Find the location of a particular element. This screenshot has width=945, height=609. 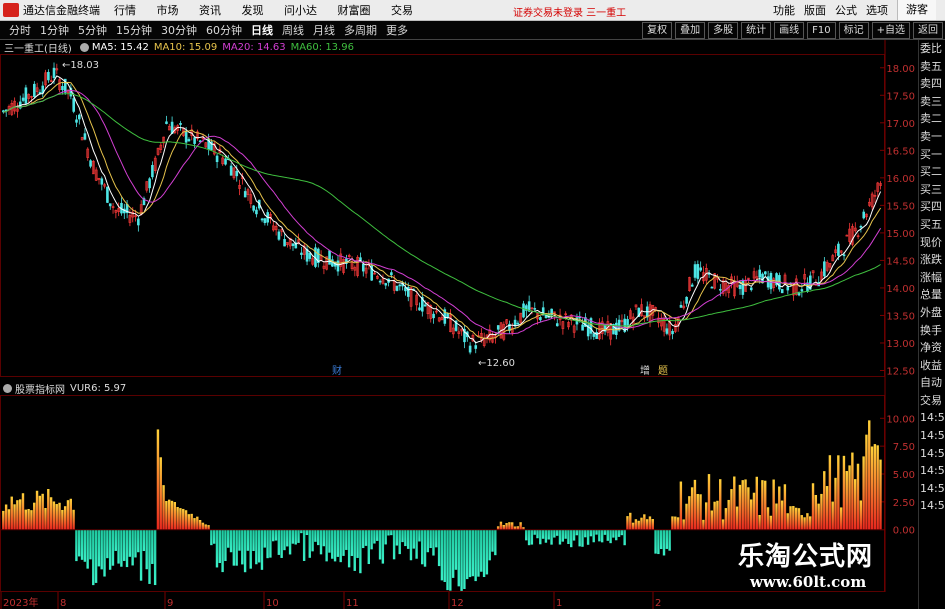

quote-item: 买五 is located at coordinates (932, 225).